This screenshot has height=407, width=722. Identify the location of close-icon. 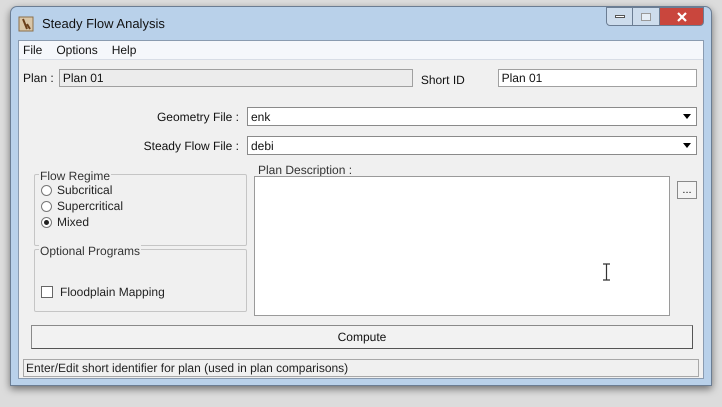
(681, 17).